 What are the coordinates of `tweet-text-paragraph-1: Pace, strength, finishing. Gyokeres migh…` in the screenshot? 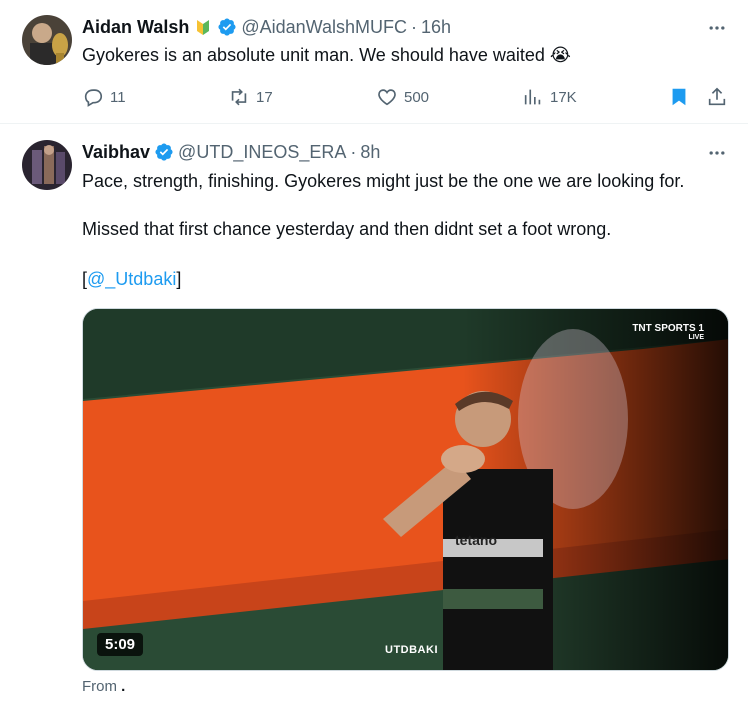 It's located at (383, 181).